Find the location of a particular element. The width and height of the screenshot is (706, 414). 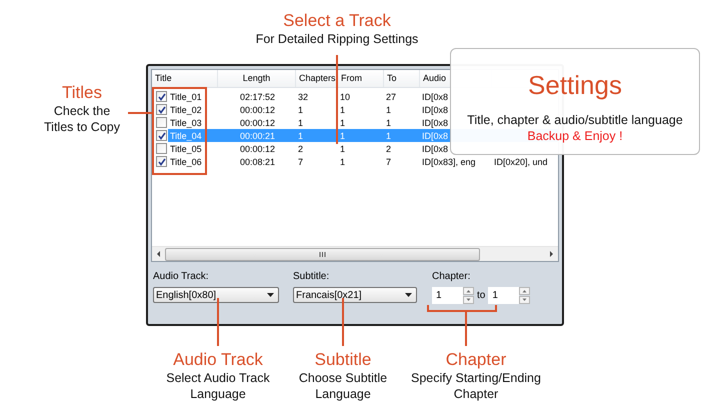

annotation-text: Choose Subtitle Language is located at coordinates (343, 386).